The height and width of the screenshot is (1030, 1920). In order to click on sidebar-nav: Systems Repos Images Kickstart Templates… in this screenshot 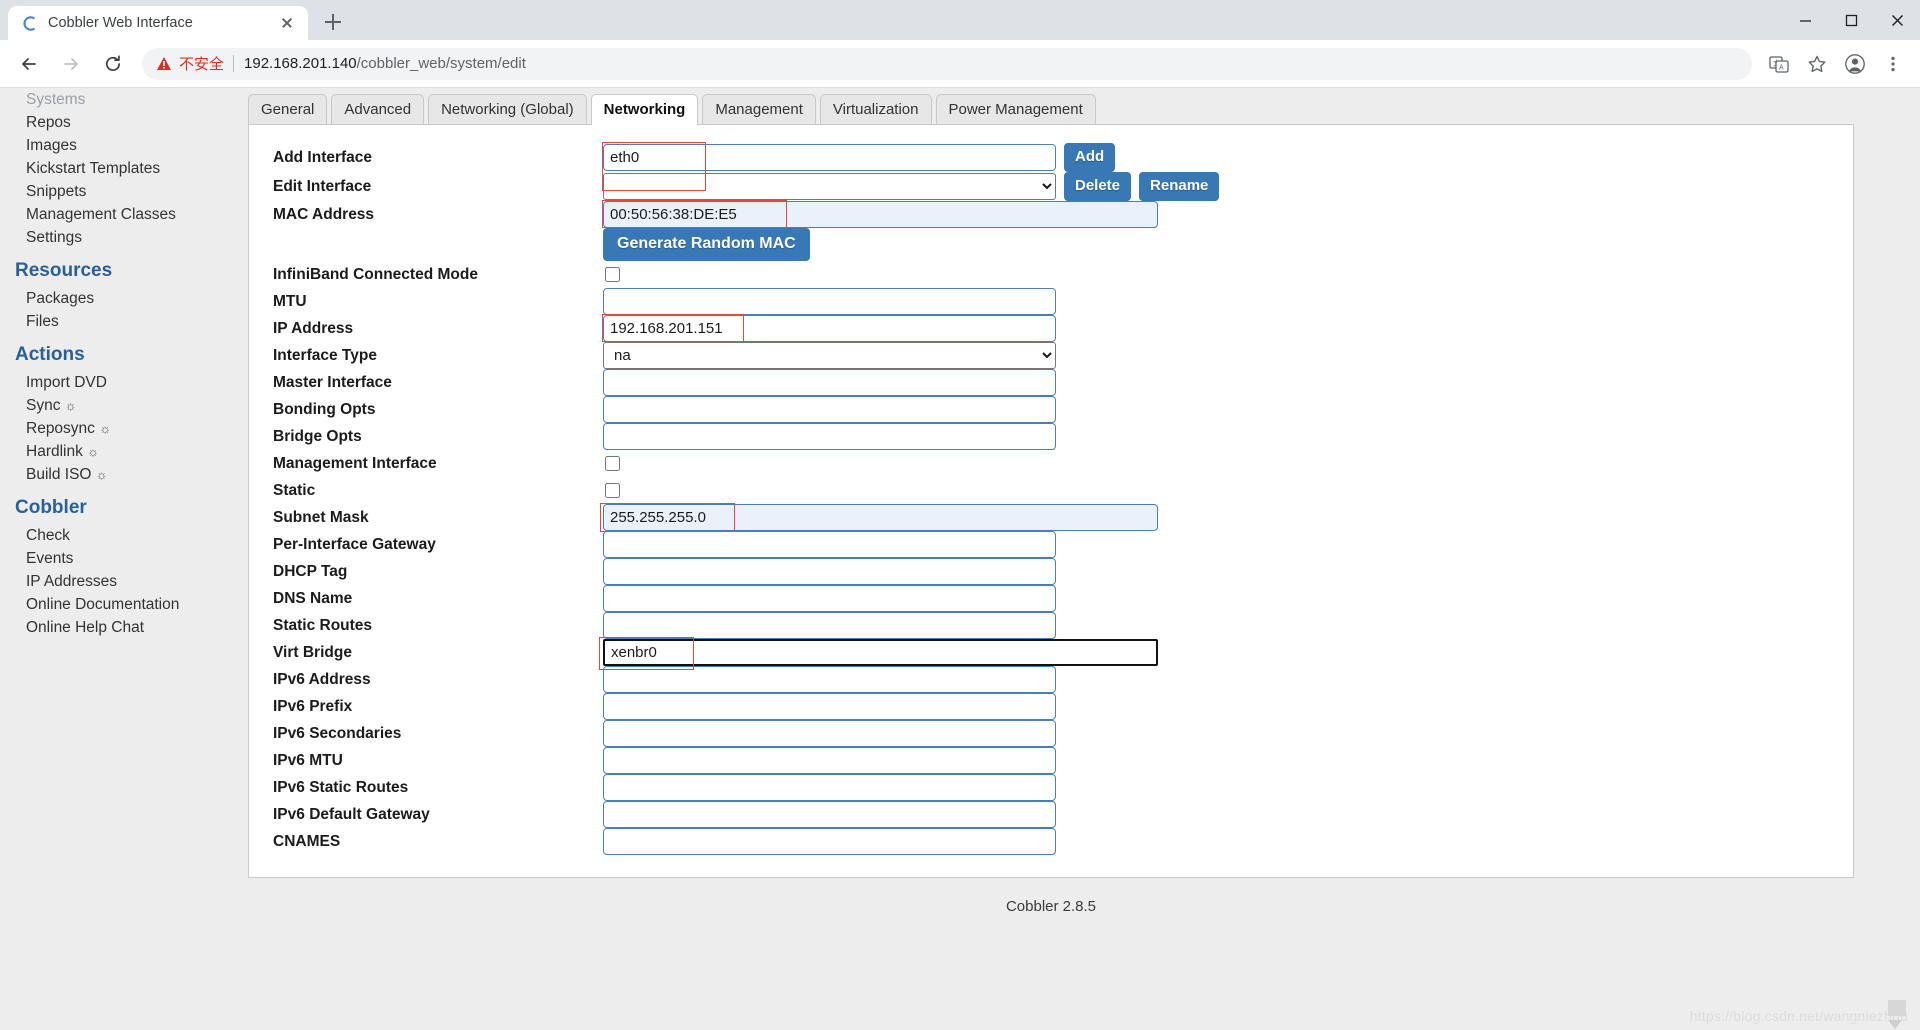, I will do `click(118, 559)`.